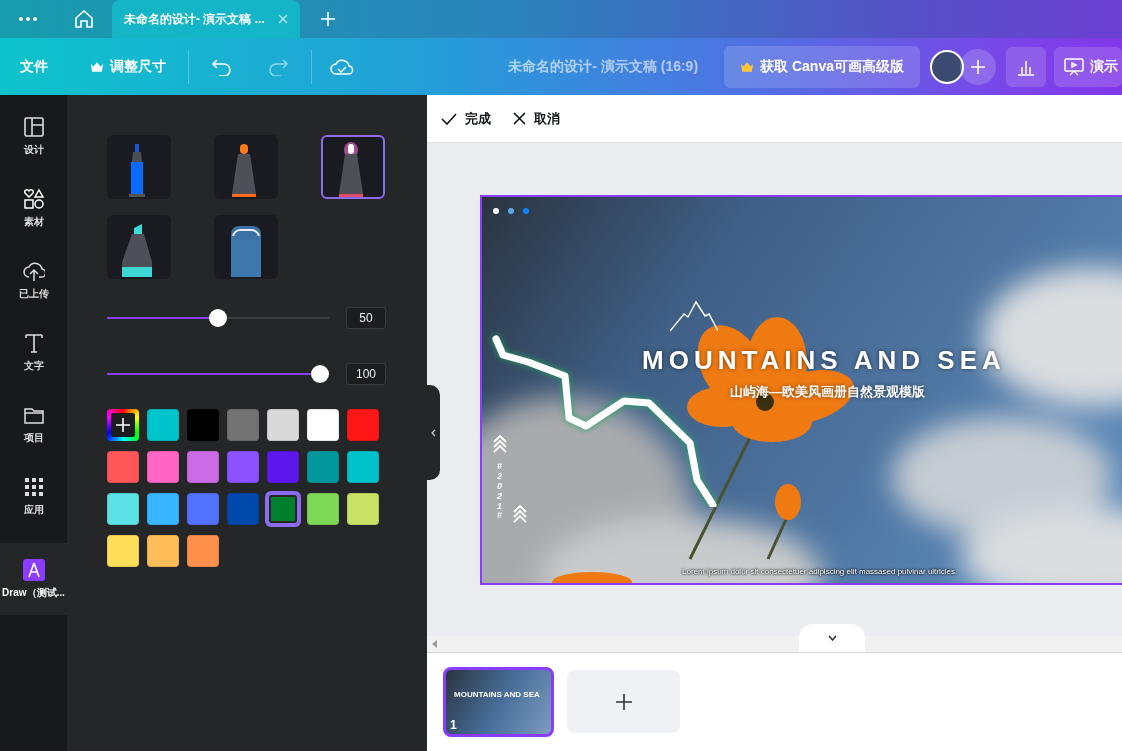  Describe the element at coordinates (947, 66) in the screenshot. I see `avatar` at that location.